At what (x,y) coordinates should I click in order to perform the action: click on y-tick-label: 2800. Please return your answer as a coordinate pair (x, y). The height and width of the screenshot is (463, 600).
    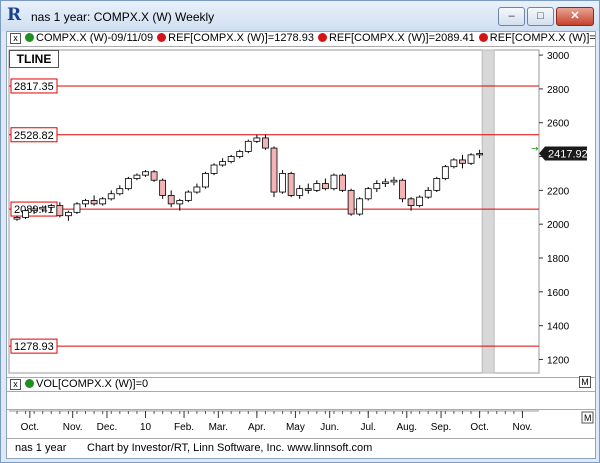
    Looking at the image, I should click on (558, 90).